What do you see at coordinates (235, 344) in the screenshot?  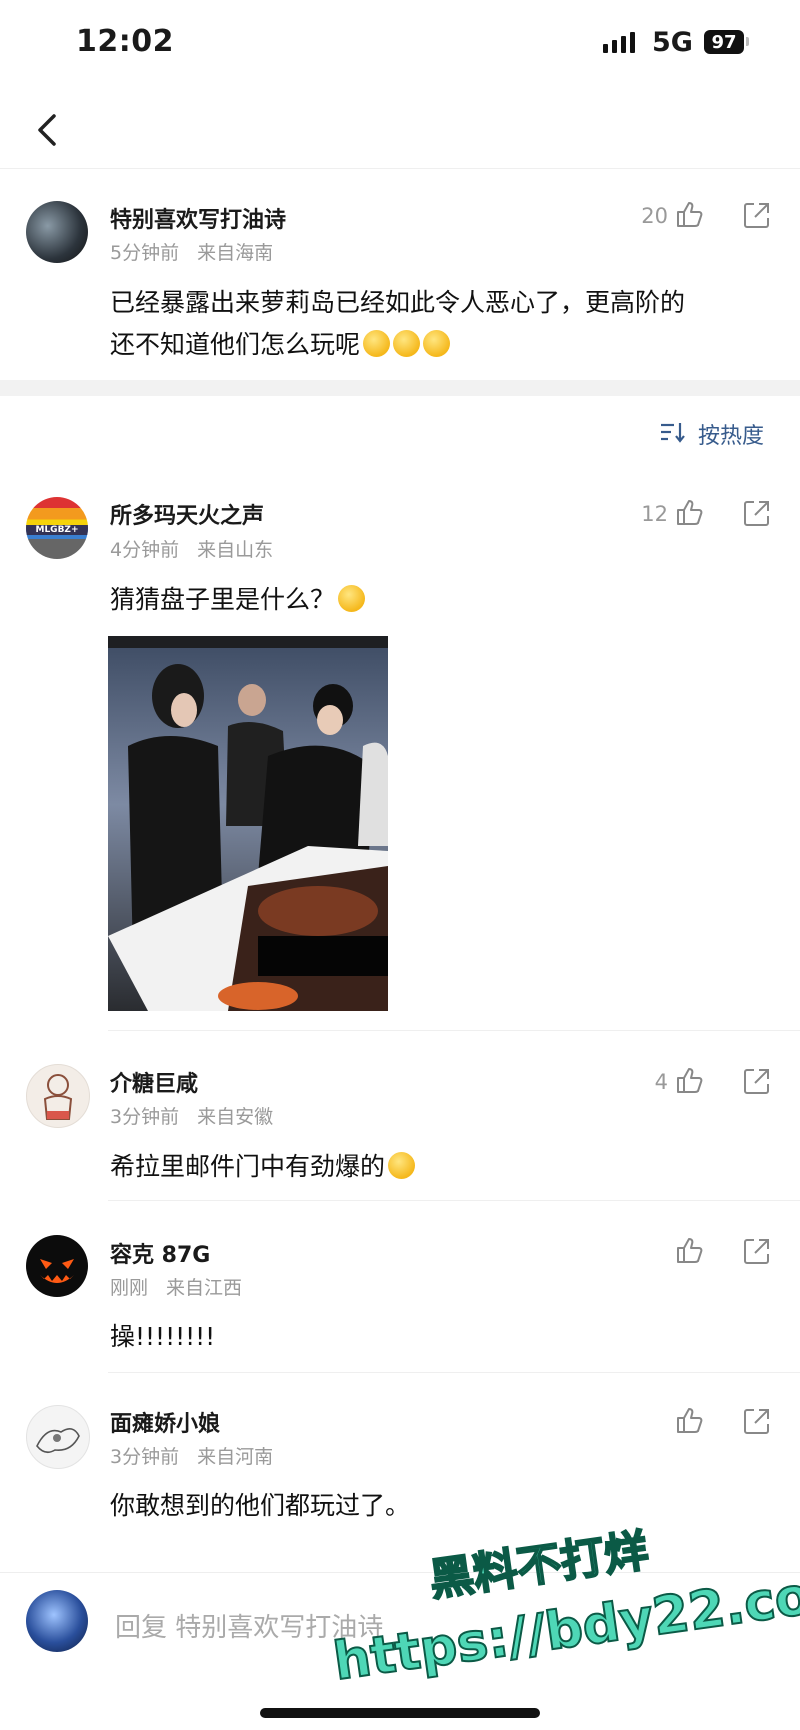 I see `comment-text-line: 还不知道他们怎么玩呢` at bounding box center [235, 344].